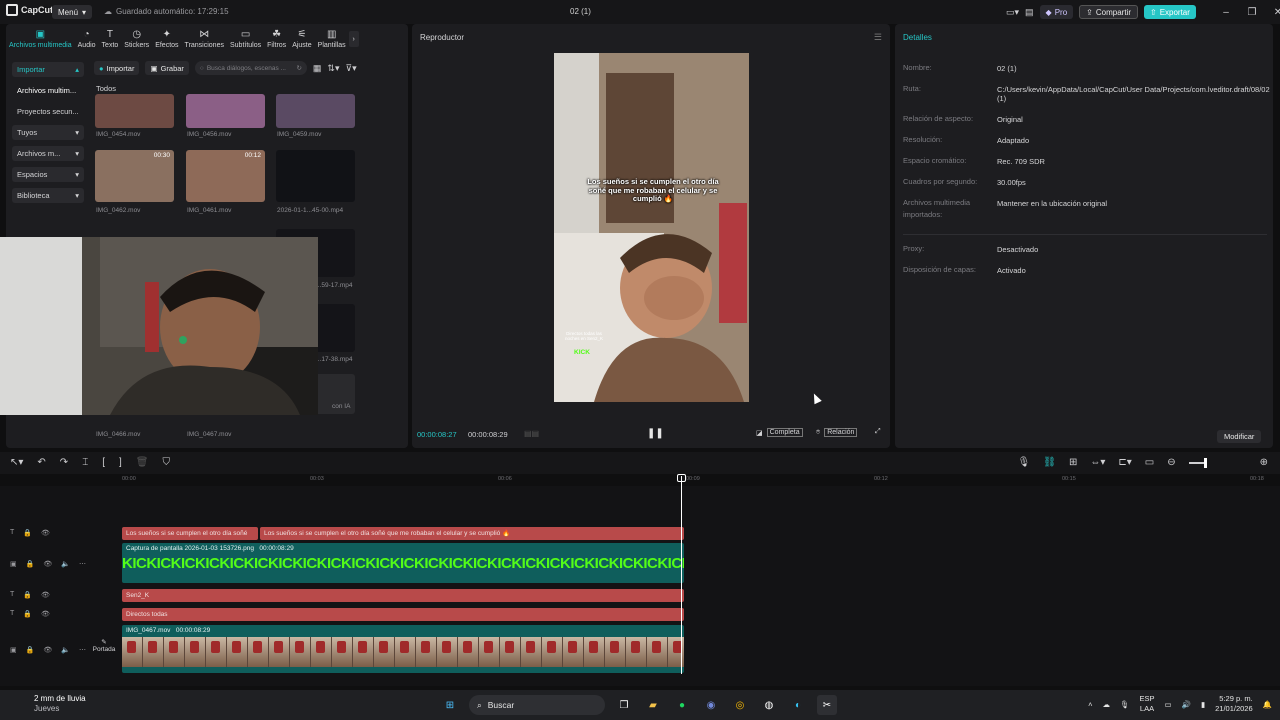  What do you see at coordinates (317, 68) in the screenshot?
I see `grid-view-icon: ▦` at bounding box center [317, 68].